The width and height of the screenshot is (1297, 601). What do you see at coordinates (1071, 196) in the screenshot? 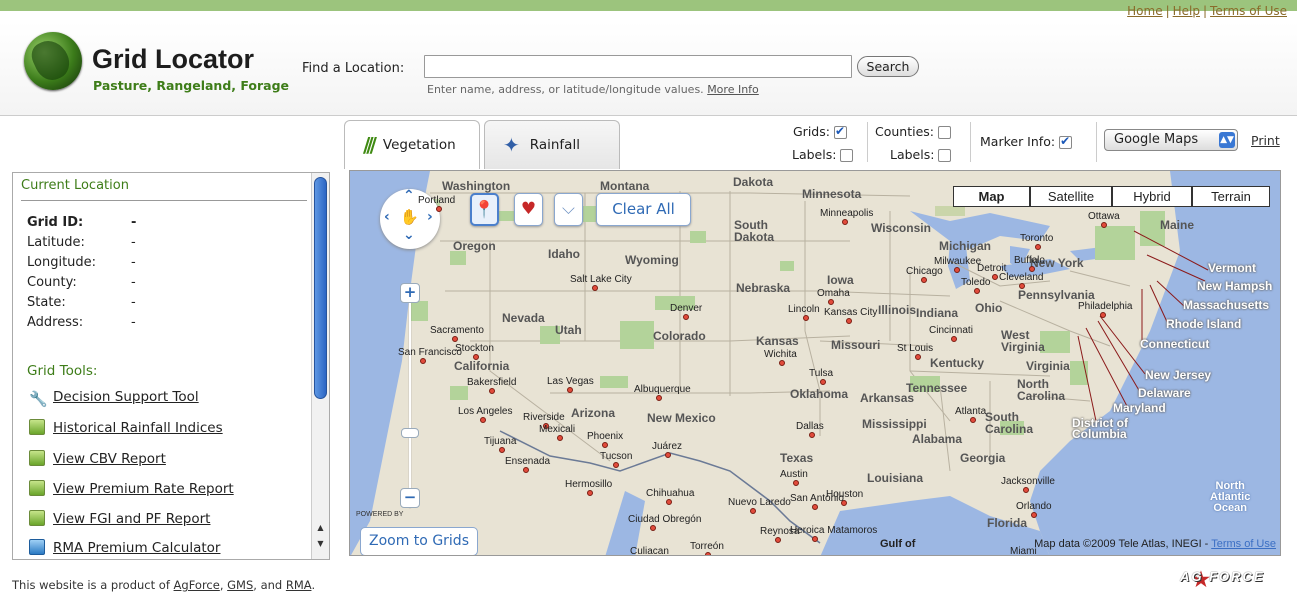
I see `map-type-satellite: Satellite` at bounding box center [1071, 196].